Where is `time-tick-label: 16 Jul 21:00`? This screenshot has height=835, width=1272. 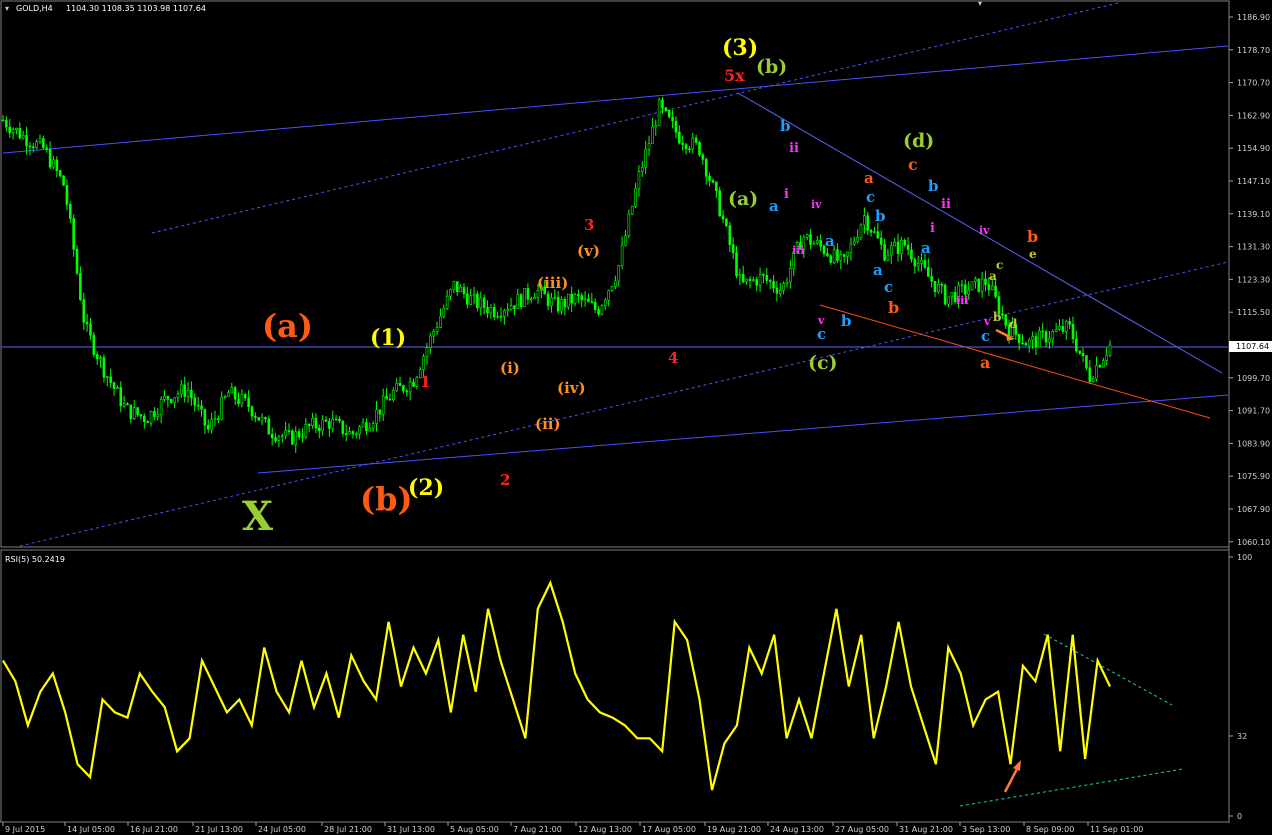 time-tick-label: 16 Jul 21:00 is located at coordinates (154, 829).